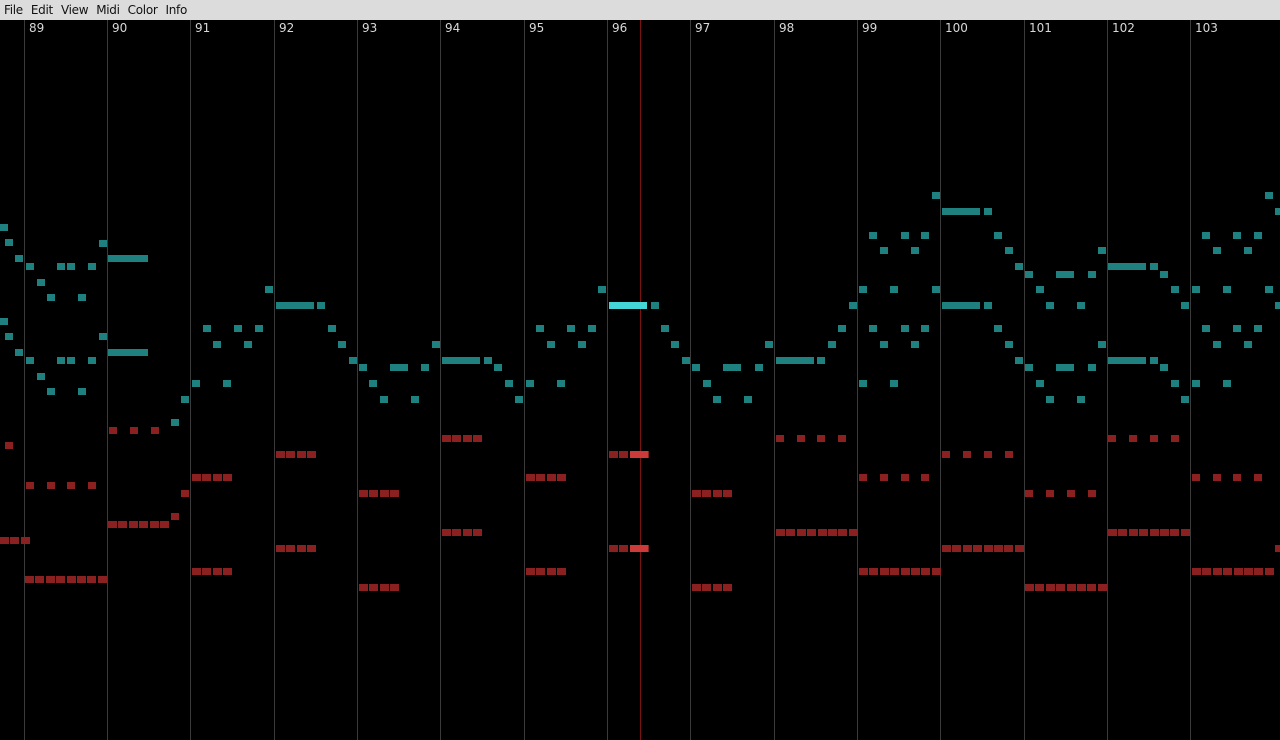  I want to click on measure-number: 92, so click(287, 28).